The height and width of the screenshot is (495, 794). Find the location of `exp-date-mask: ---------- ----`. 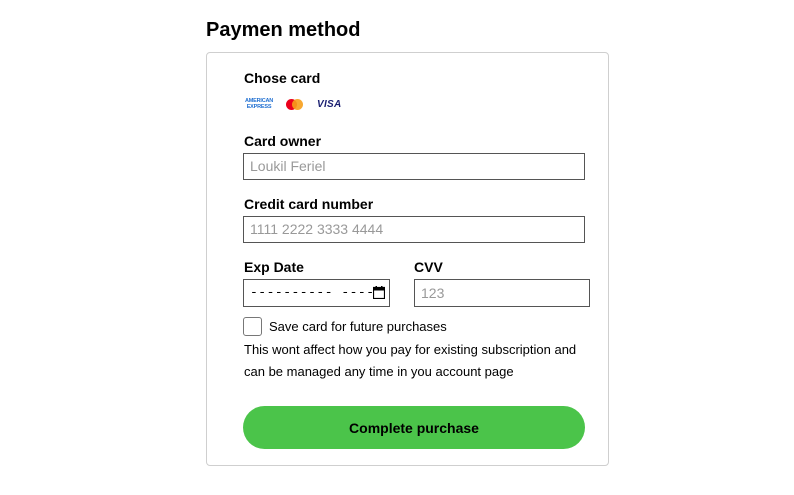

exp-date-mask: ---------- ---- is located at coordinates (312, 292).